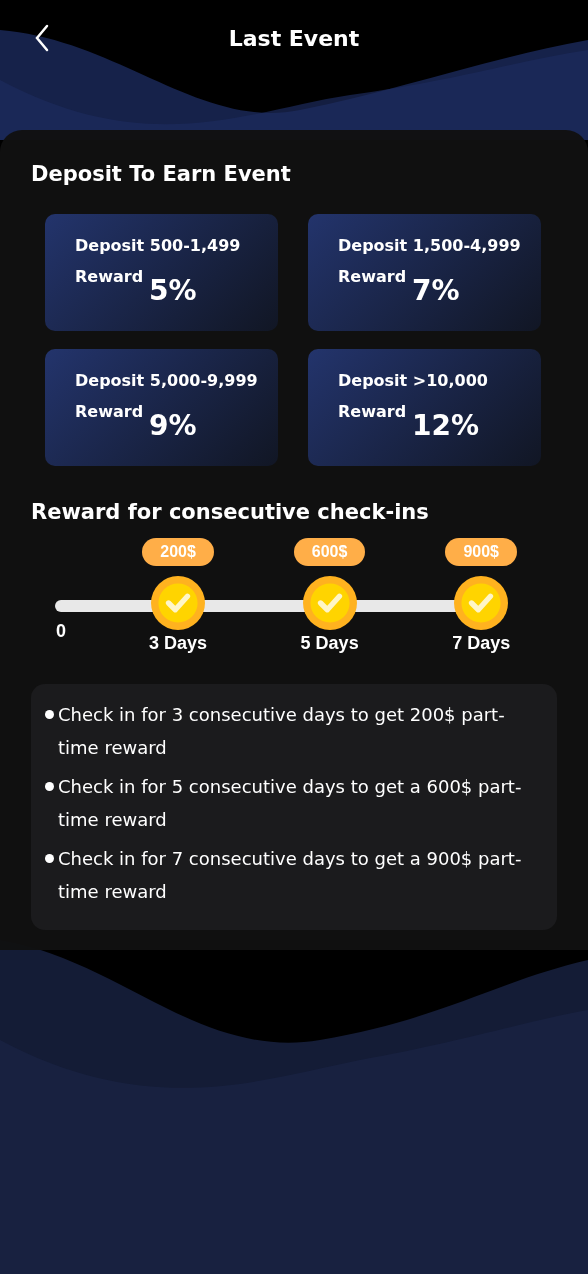 This screenshot has width=588, height=1274. Describe the element at coordinates (446, 426) in the screenshot. I see `reward-percent: 12%` at that location.